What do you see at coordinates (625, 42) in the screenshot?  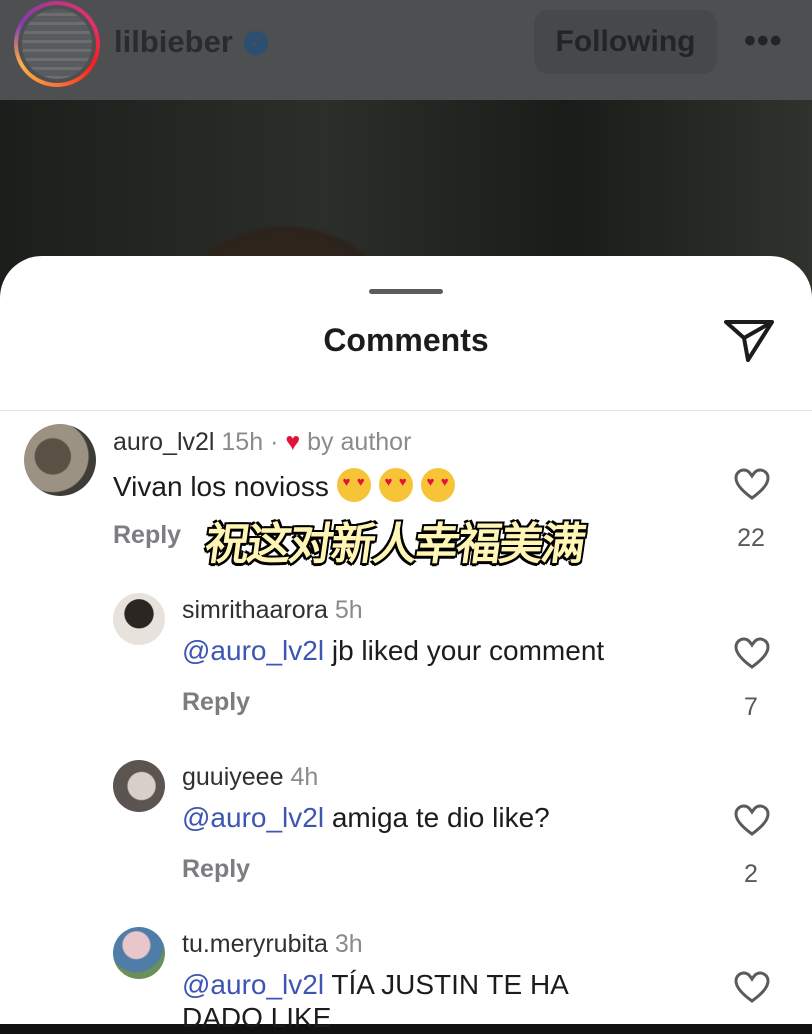 I see `following-button: Following` at bounding box center [625, 42].